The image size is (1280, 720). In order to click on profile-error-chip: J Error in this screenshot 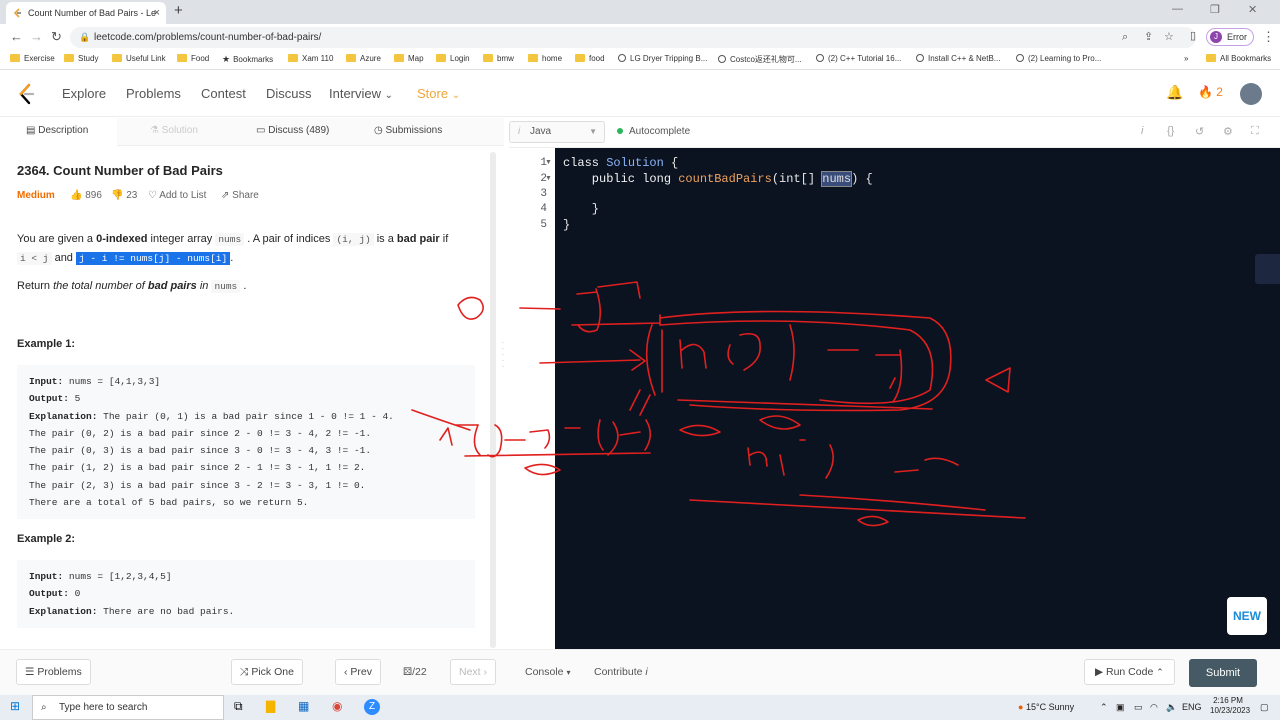, I will do `click(1230, 37)`.